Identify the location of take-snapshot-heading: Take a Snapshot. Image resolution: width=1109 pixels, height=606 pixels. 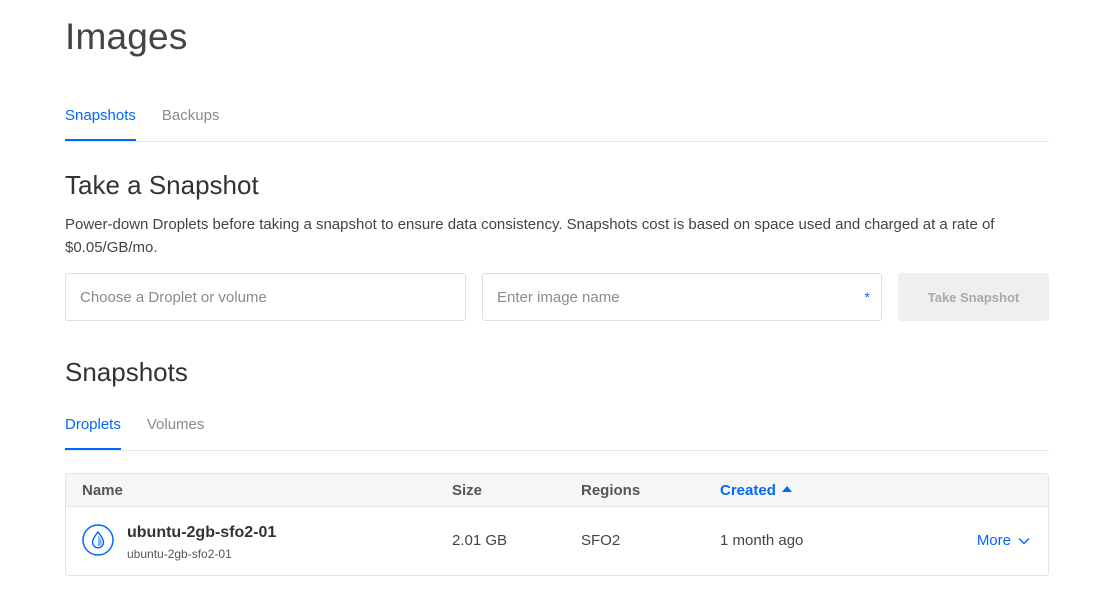
(162, 185).